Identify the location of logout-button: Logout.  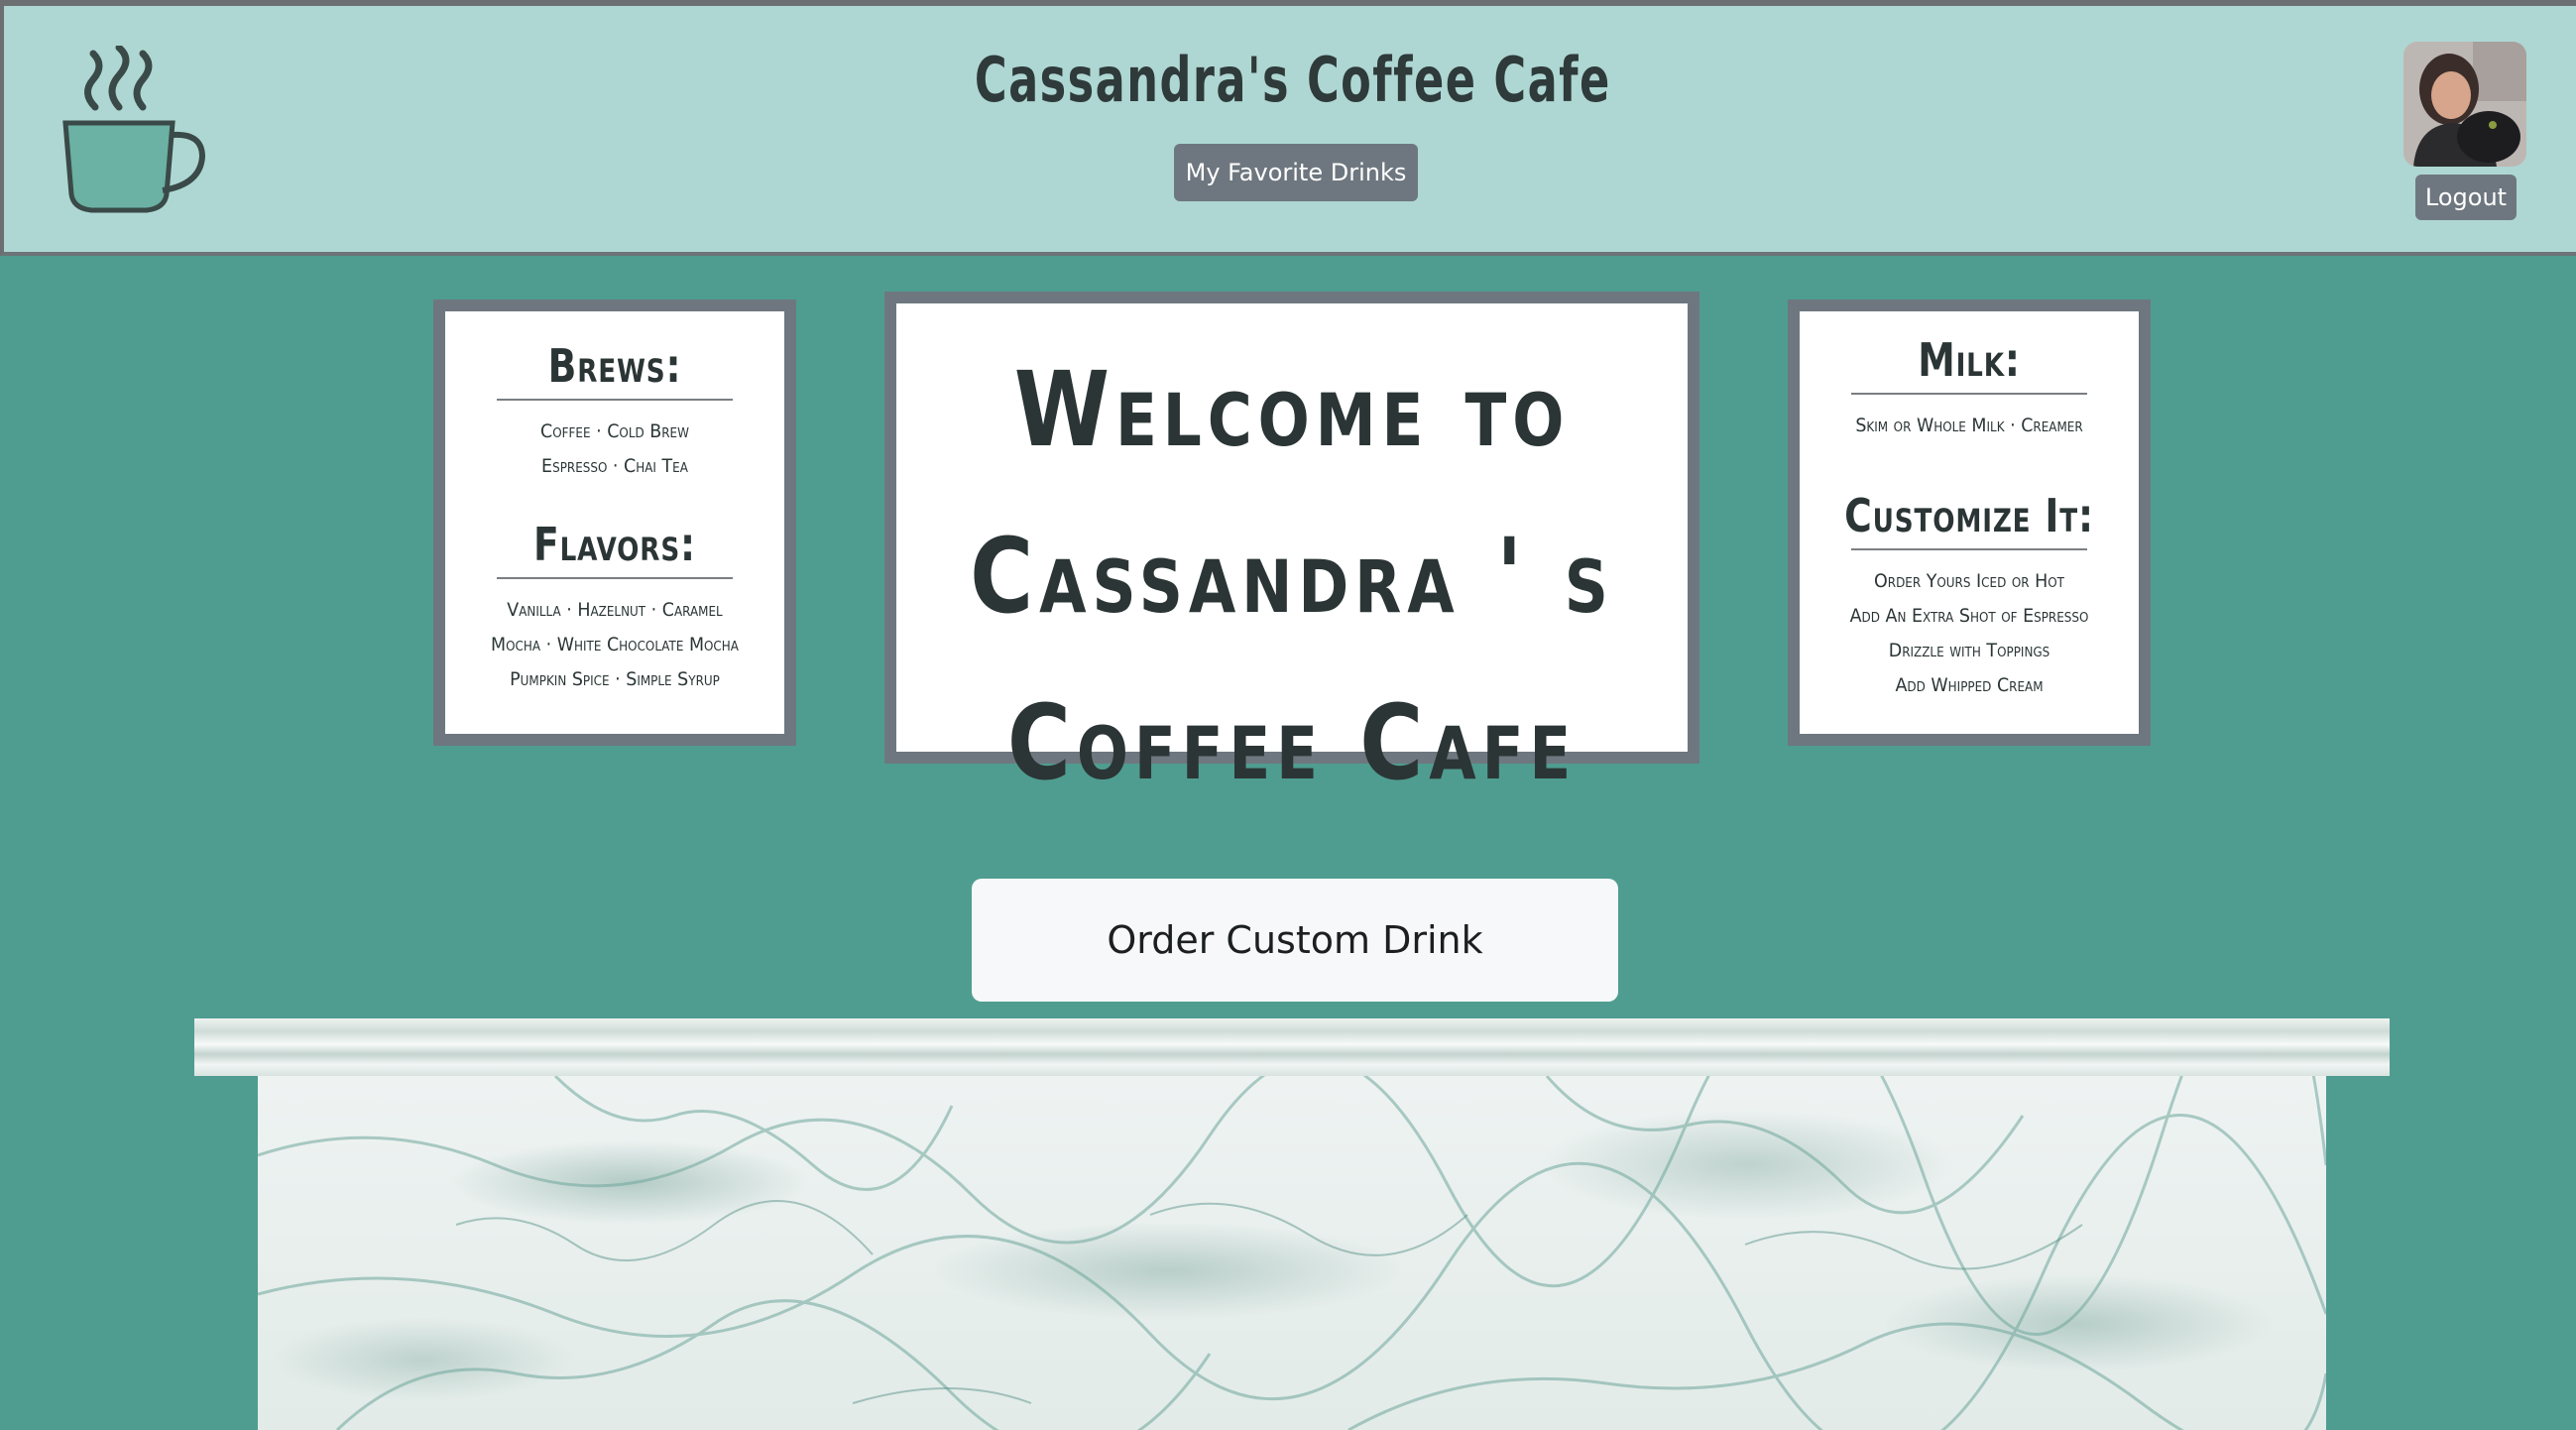
(2466, 197).